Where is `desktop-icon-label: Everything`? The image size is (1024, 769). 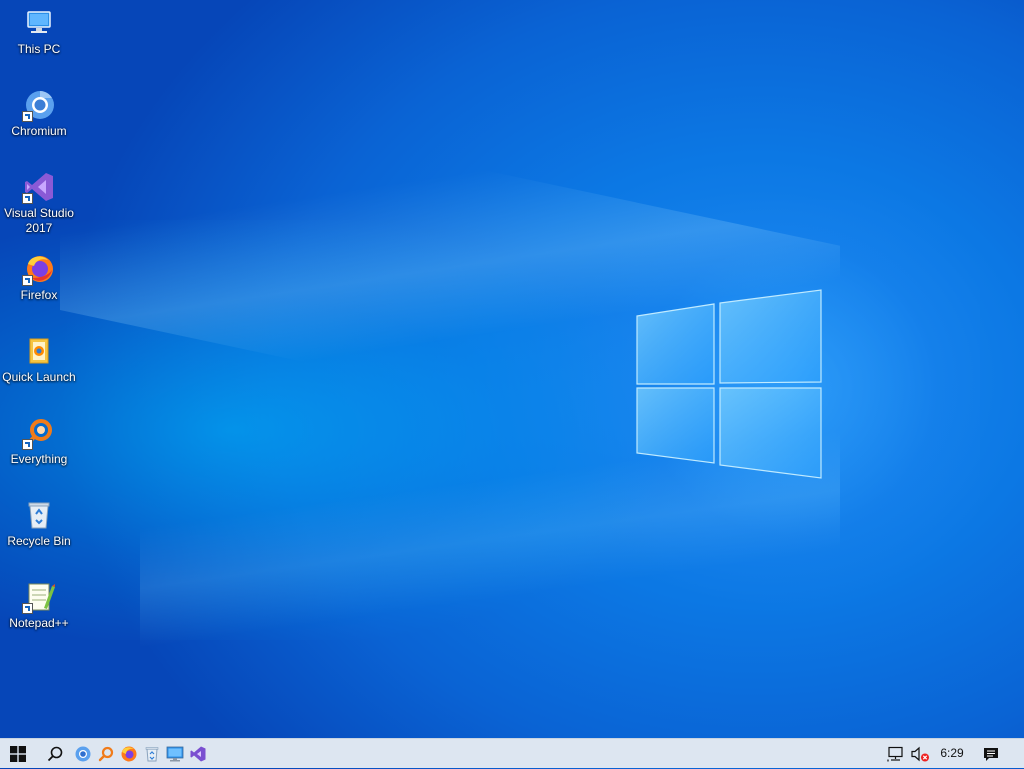
desktop-icon-label: Everything is located at coordinates (39, 459).